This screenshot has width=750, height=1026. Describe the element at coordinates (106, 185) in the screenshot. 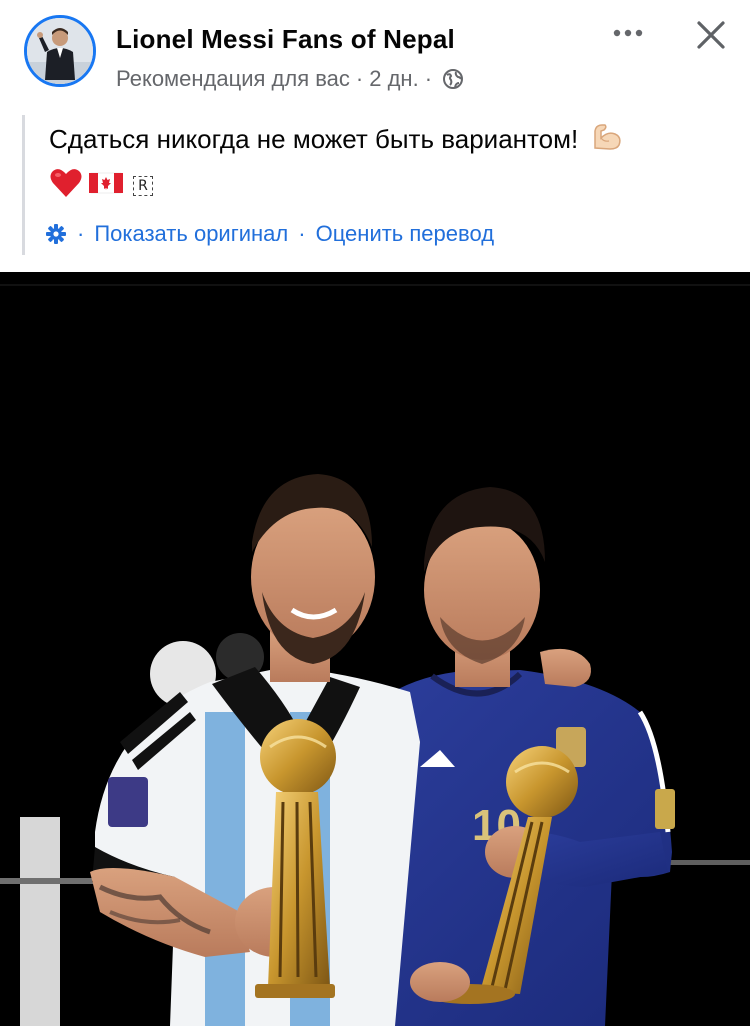

I see `canada-flag-emoji` at that location.